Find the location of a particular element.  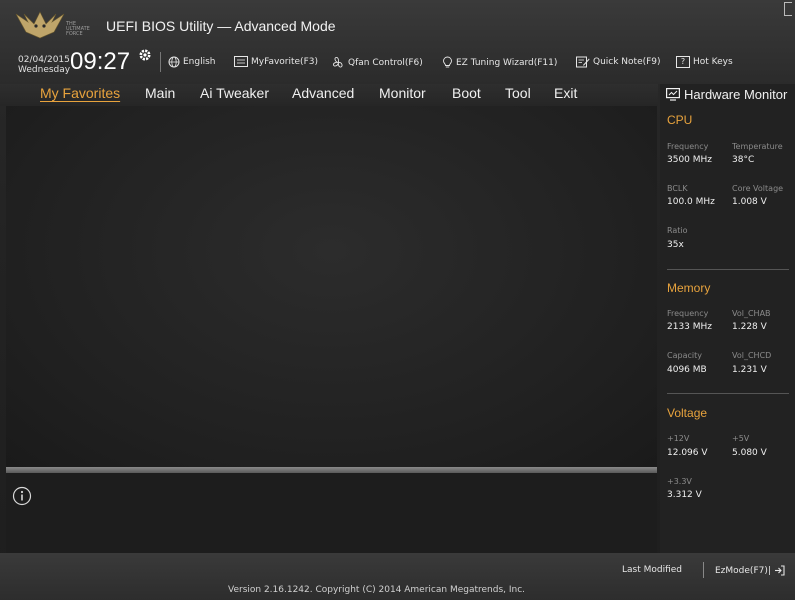

cpu-frequency-label: Frequency is located at coordinates (688, 146).